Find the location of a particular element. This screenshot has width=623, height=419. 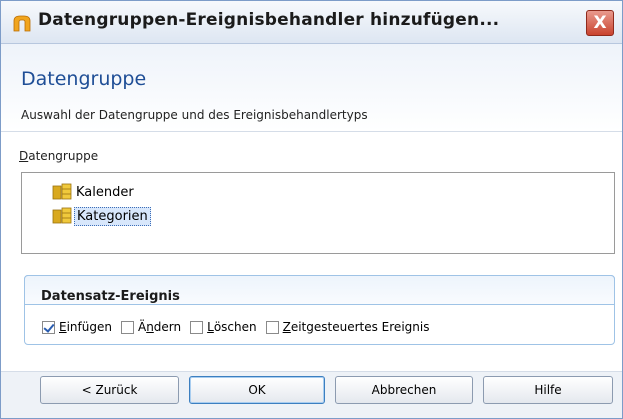

checkbox-aendern: Än dern is located at coordinates (151, 327).